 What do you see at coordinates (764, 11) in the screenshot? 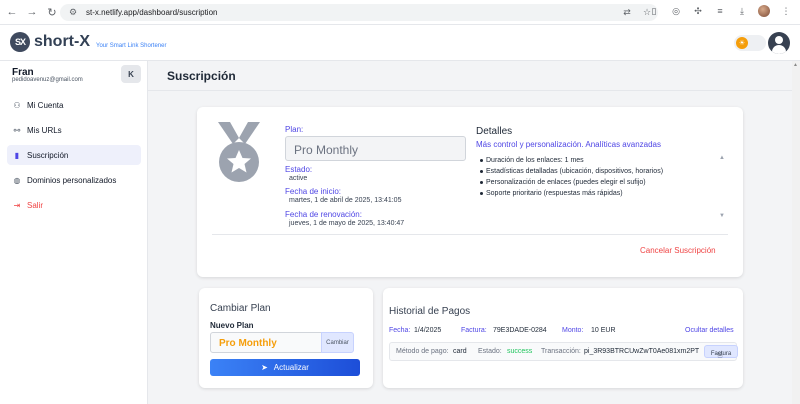
I see `browser-profile-avatar` at bounding box center [764, 11].